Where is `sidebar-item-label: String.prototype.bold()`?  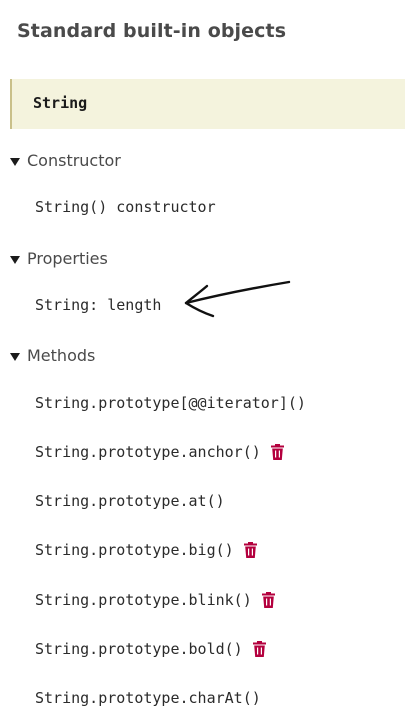
sidebar-item-label: String.prototype.bold() is located at coordinates (139, 649).